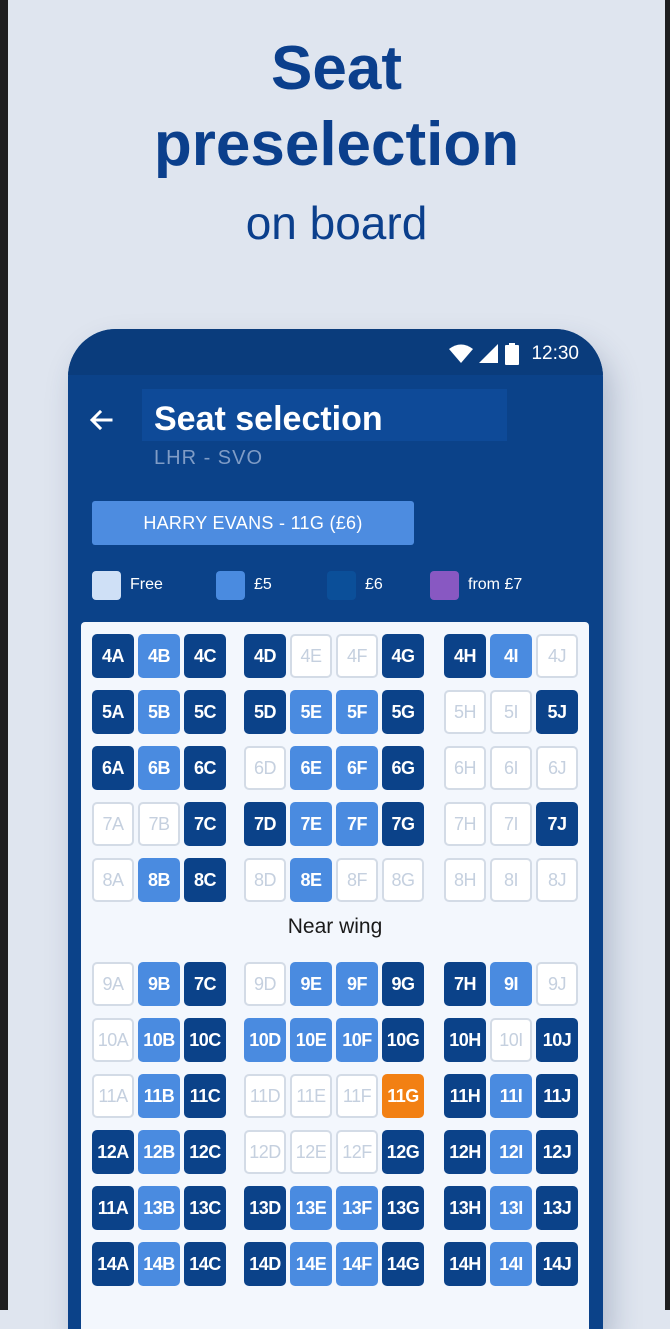  I want to click on seat-5b: 5B, so click(159, 712).